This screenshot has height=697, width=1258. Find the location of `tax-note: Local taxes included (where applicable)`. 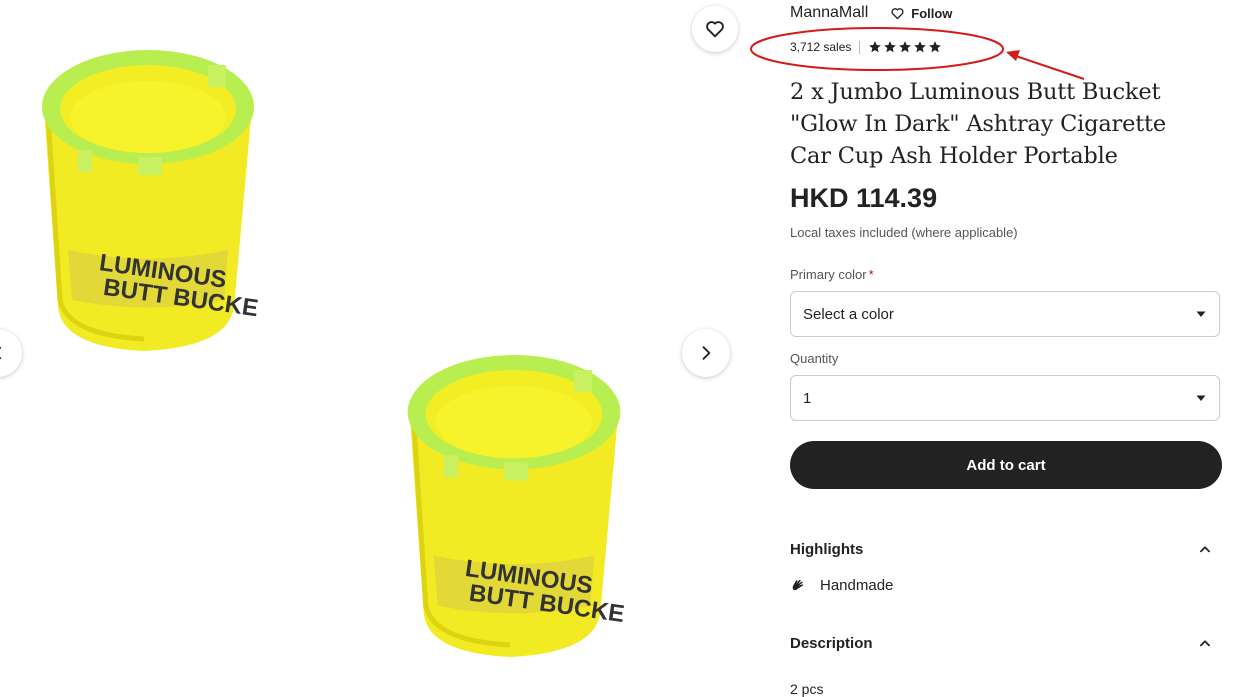

tax-note: Local taxes included (where applicable) is located at coordinates (904, 232).